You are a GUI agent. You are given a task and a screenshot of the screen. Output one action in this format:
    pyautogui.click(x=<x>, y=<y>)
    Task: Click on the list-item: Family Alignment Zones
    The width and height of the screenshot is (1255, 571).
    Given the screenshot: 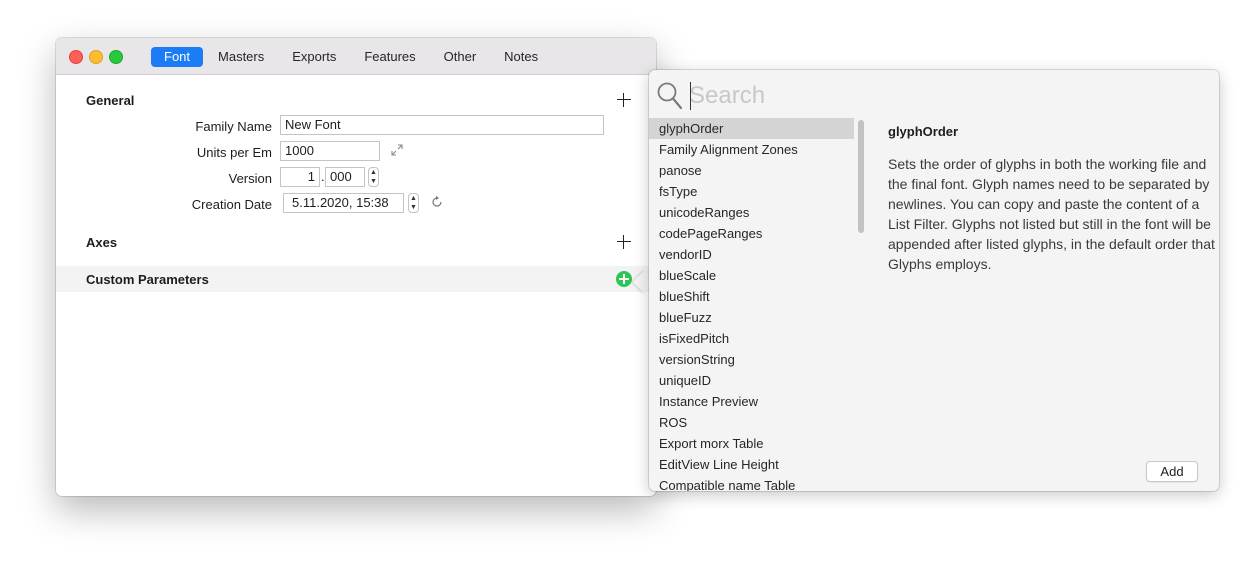 What is the action you would take?
    pyautogui.click(x=751, y=149)
    